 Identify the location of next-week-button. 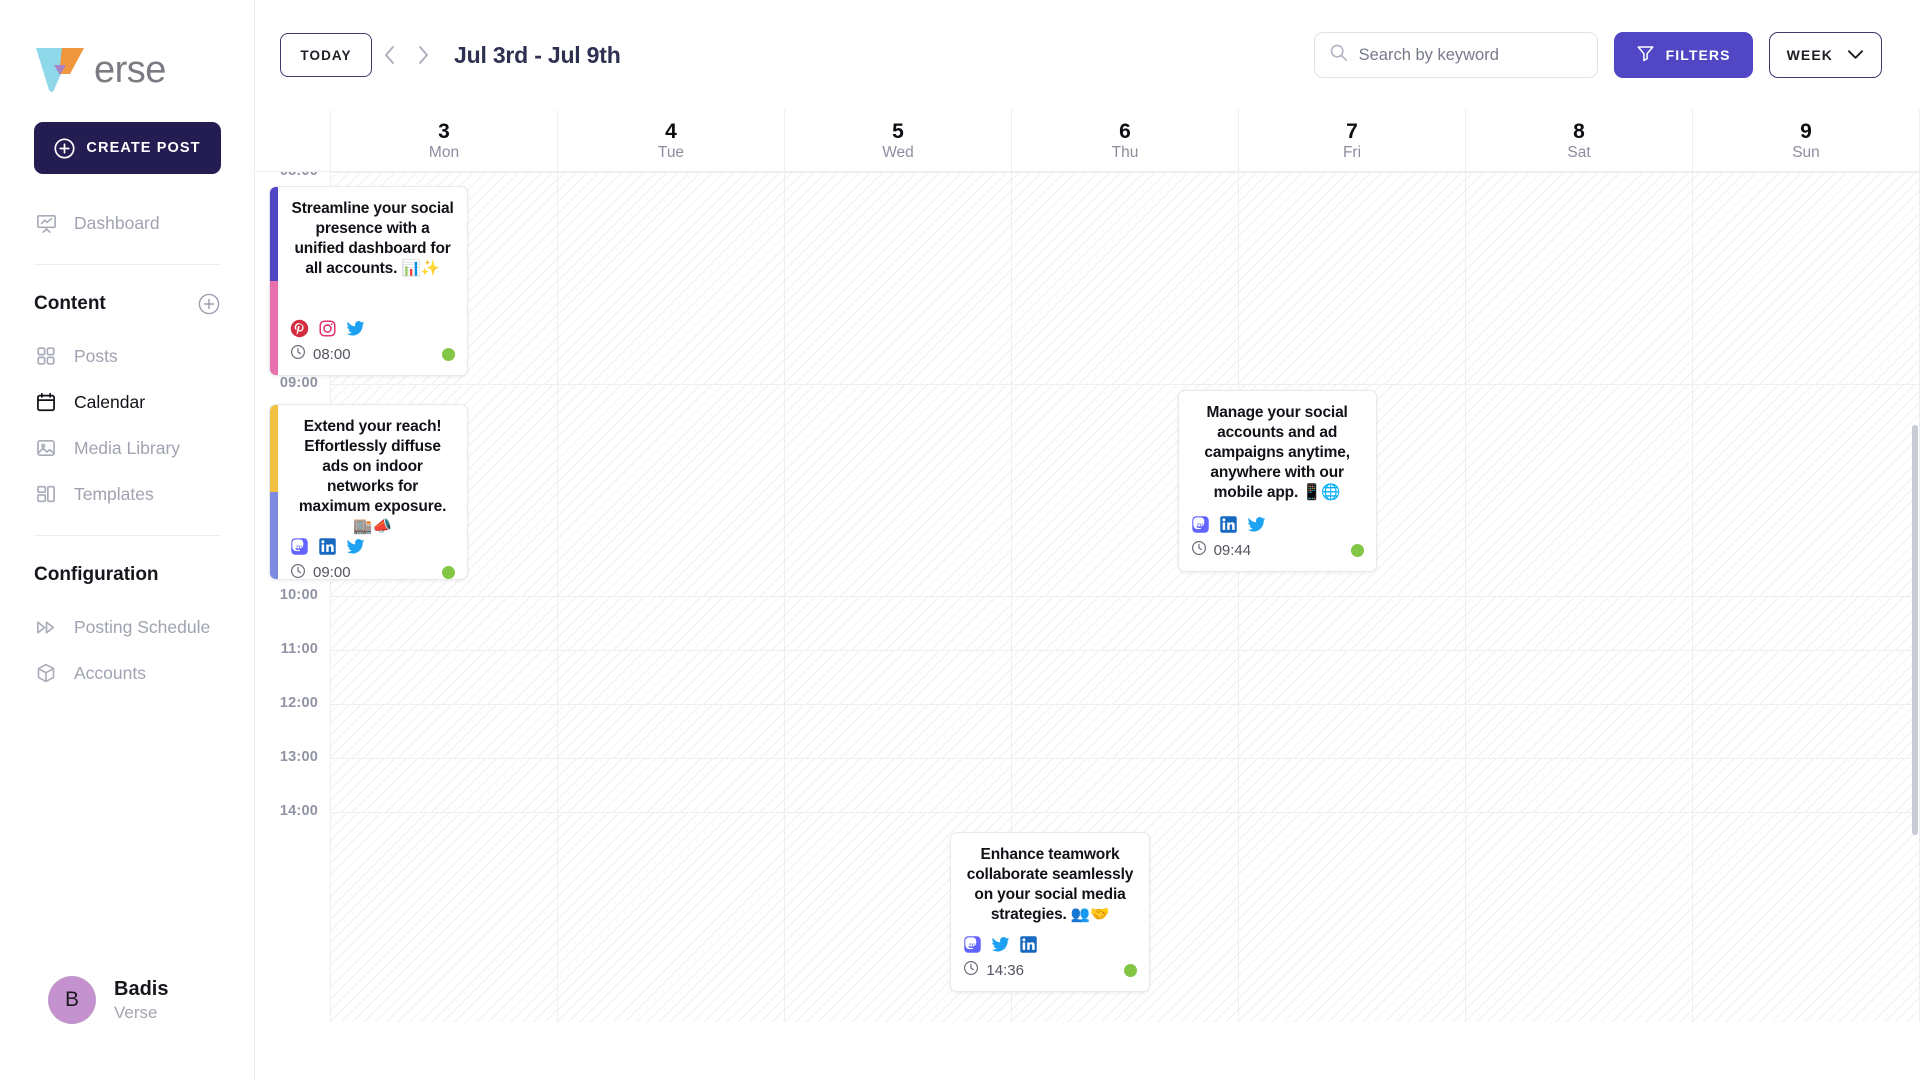
(423, 55).